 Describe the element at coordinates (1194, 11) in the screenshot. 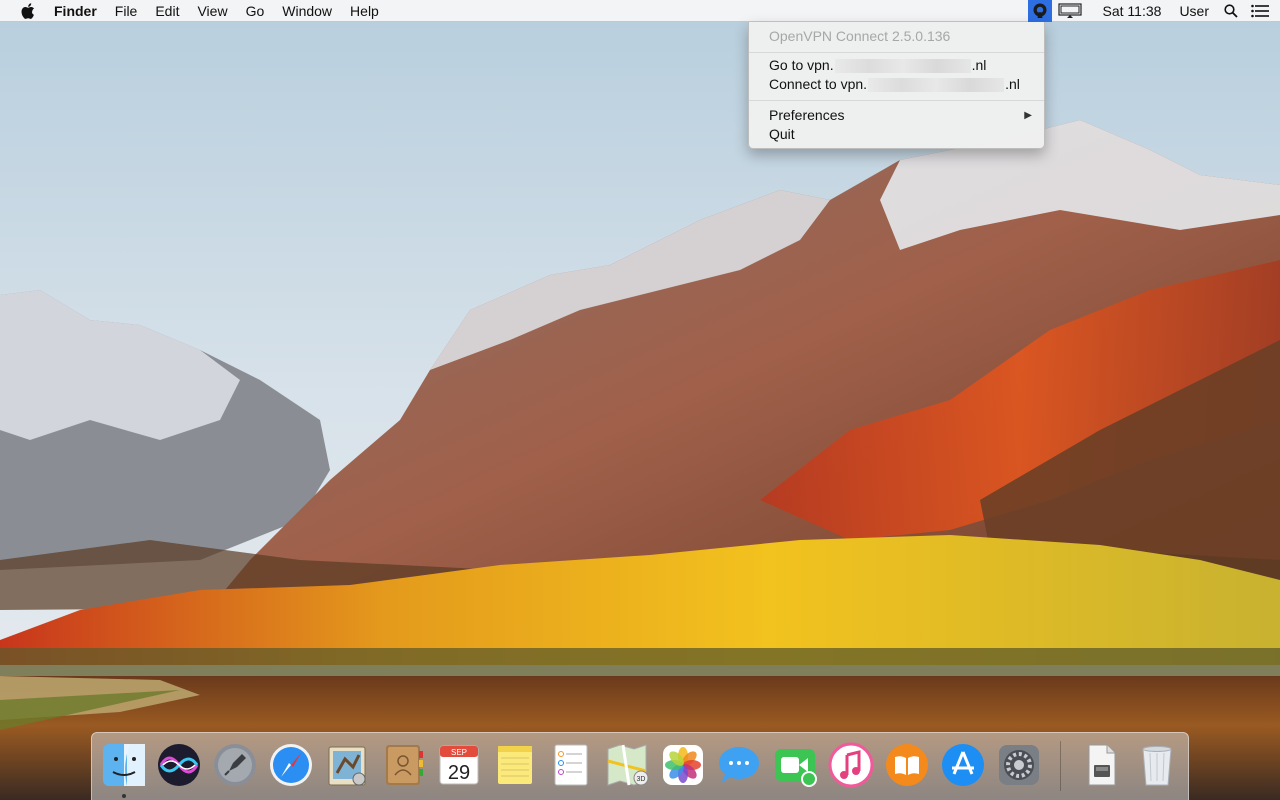

I see `menu-bar-user: User` at that location.